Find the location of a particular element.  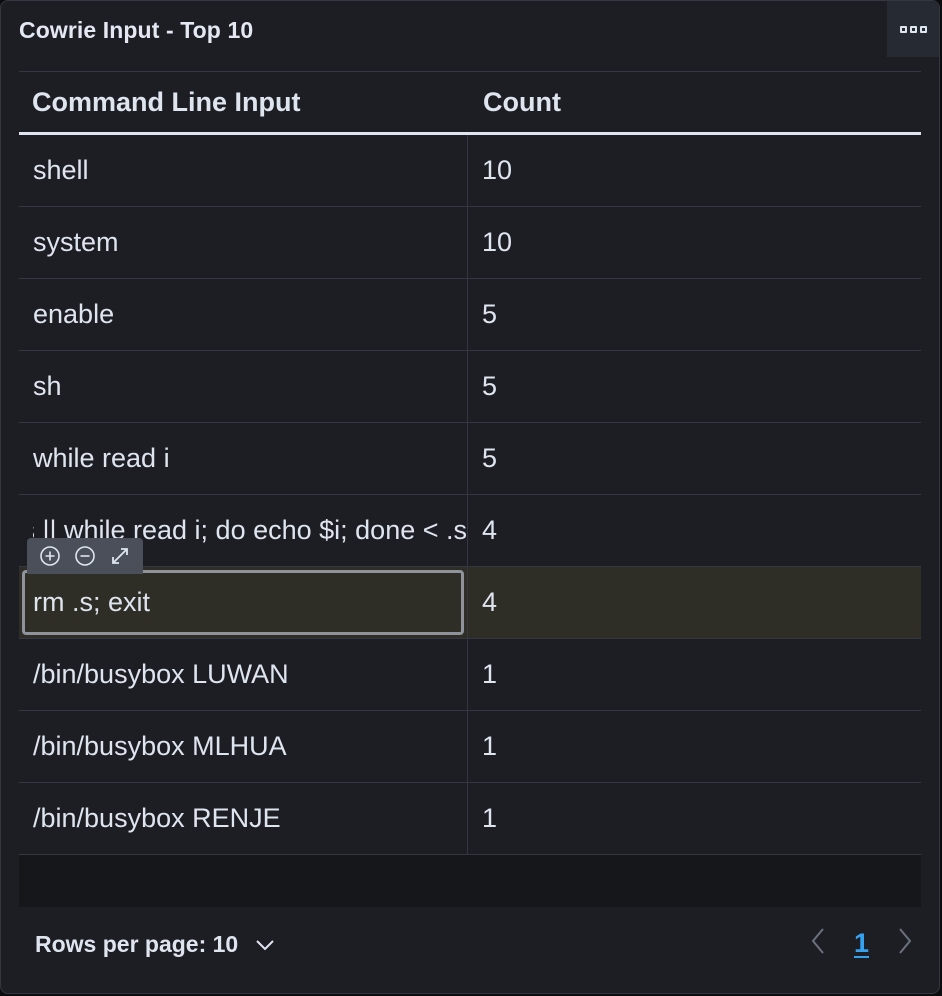

rows-per-page-button: Rows per page: 10 is located at coordinates (155, 944).